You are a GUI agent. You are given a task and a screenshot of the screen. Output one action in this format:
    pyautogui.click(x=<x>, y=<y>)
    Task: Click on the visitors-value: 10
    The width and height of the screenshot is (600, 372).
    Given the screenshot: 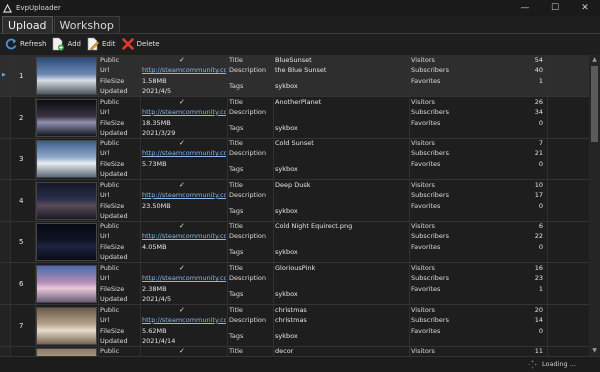 What is the action you would take?
    pyautogui.click(x=538, y=184)
    